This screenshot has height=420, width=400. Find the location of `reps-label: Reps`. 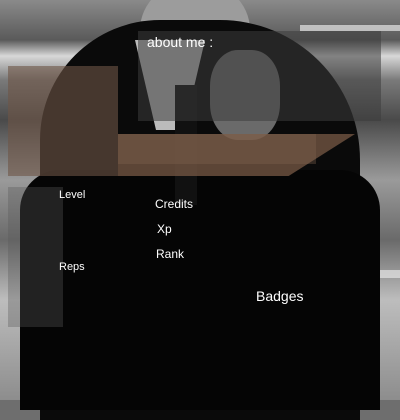

reps-label: Reps is located at coordinates (72, 267).